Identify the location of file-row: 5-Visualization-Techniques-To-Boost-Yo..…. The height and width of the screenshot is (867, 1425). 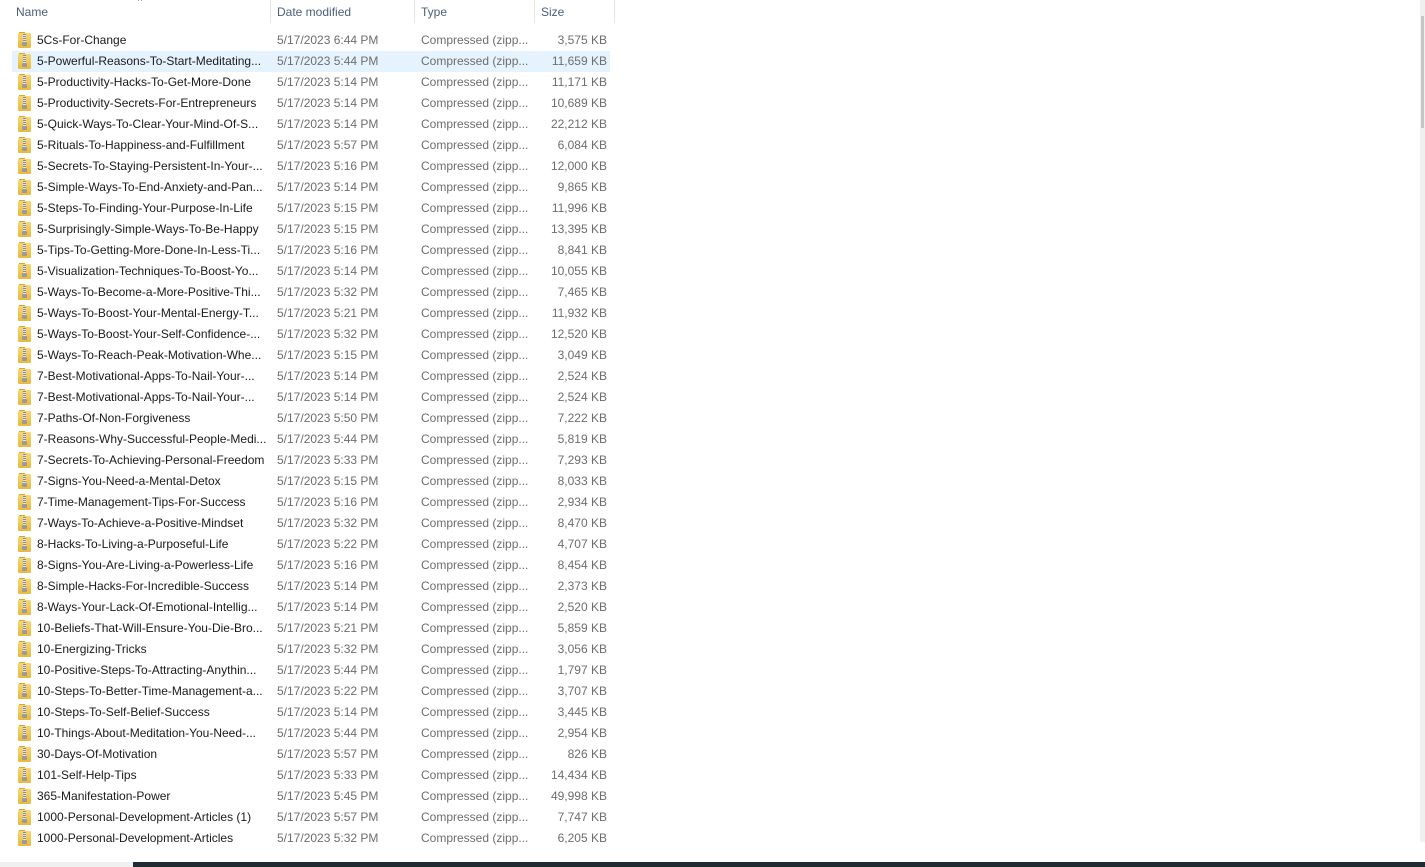
(310, 271).